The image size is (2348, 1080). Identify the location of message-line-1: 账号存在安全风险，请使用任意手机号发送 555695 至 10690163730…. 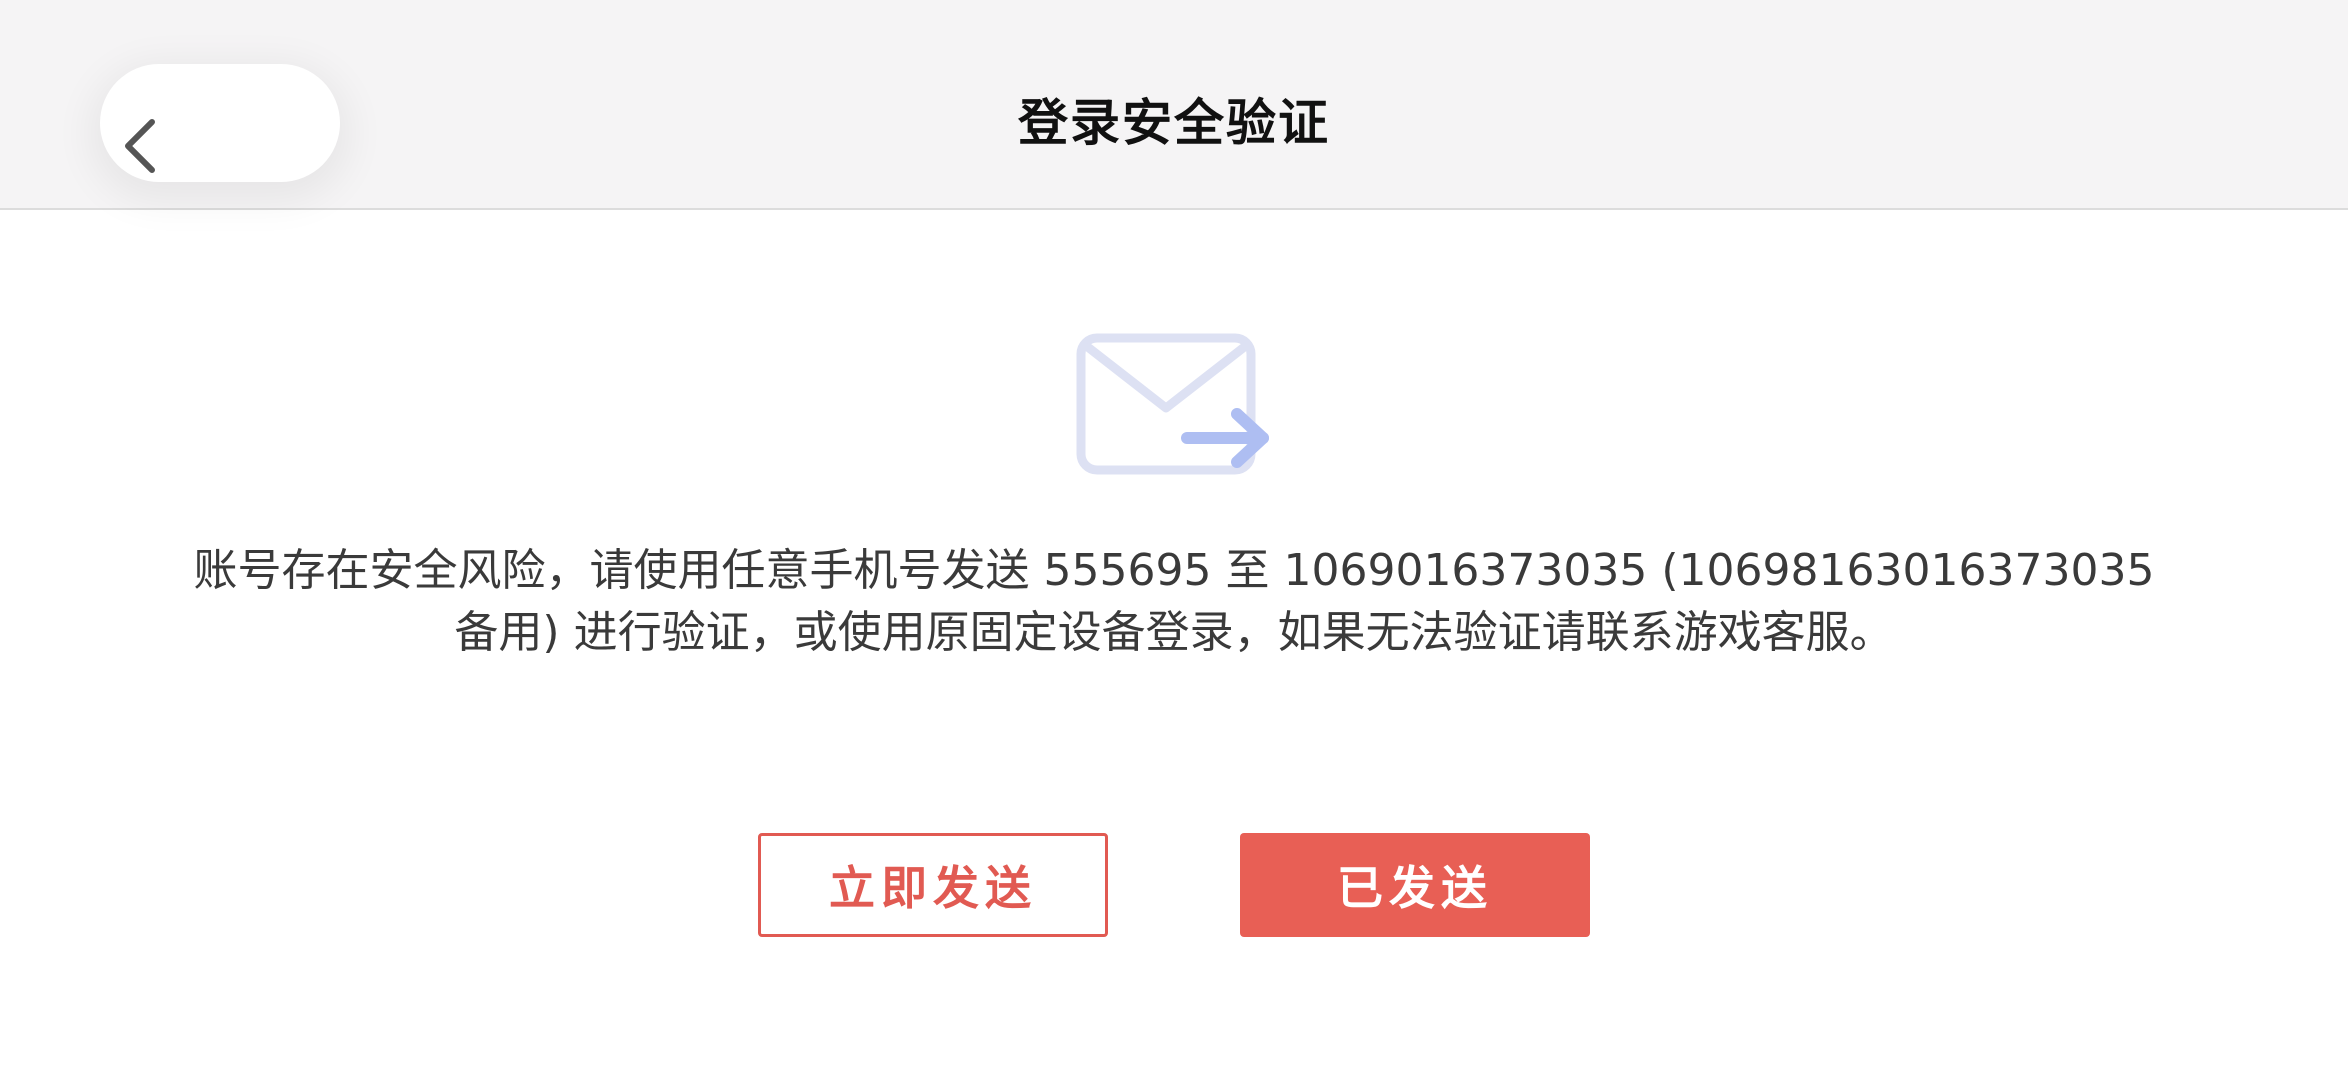
(1174, 570).